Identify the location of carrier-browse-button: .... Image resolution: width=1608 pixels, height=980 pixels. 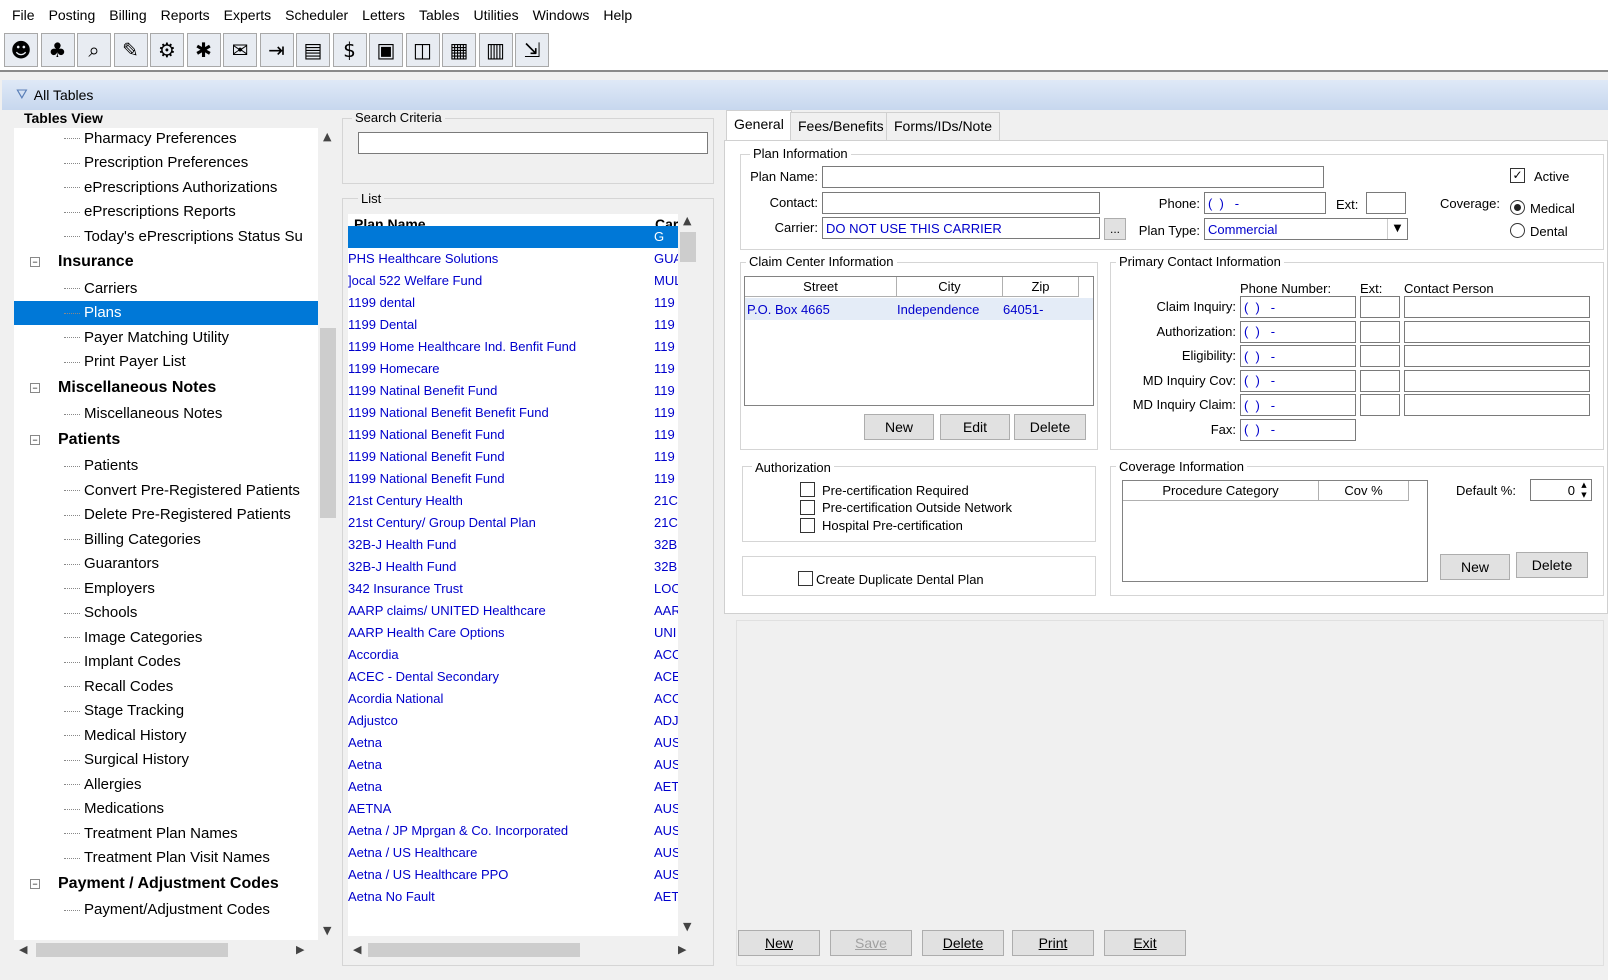
(1115, 229).